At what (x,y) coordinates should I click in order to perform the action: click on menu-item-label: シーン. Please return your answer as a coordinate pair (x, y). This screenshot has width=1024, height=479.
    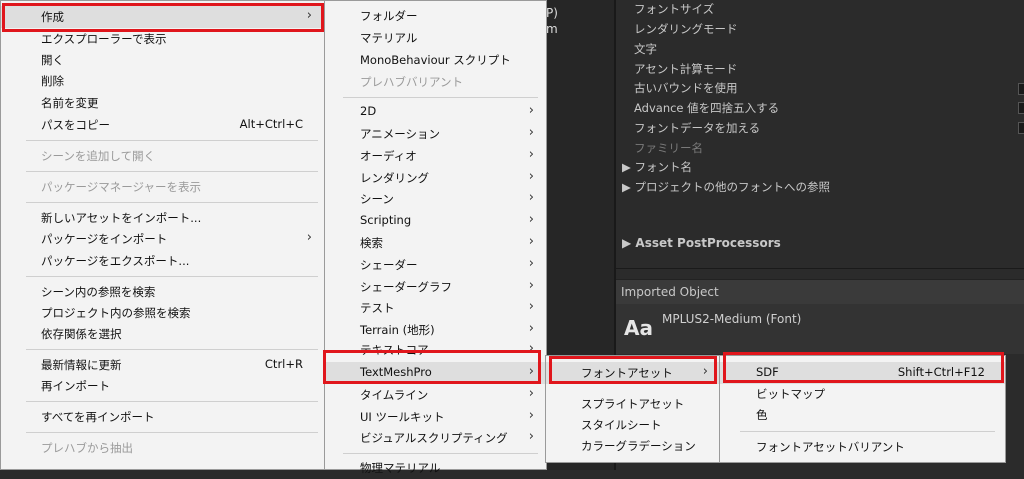
    Looking at the image, I should click on (377, 199).